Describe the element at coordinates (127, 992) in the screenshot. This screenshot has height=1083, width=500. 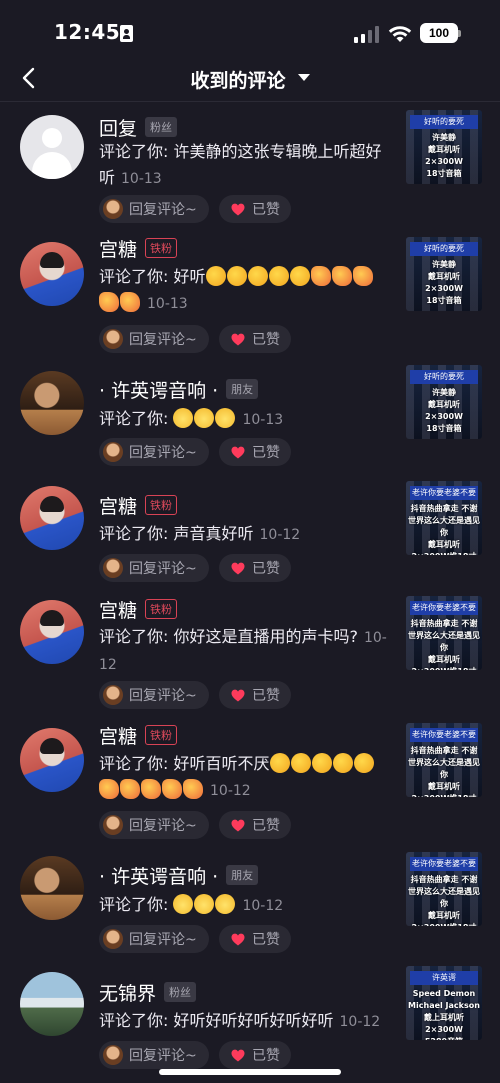
I see `commenter-name: 无锦界` at that location.